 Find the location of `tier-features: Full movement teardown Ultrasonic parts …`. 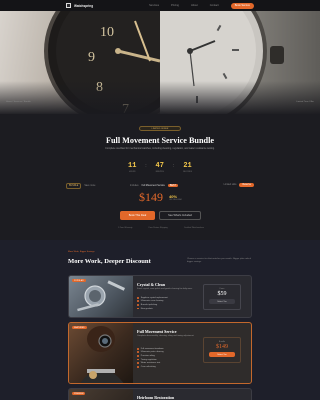

tier-features: Full movement teardown Ultrasonic parts … is located at coordinates (150, 358).